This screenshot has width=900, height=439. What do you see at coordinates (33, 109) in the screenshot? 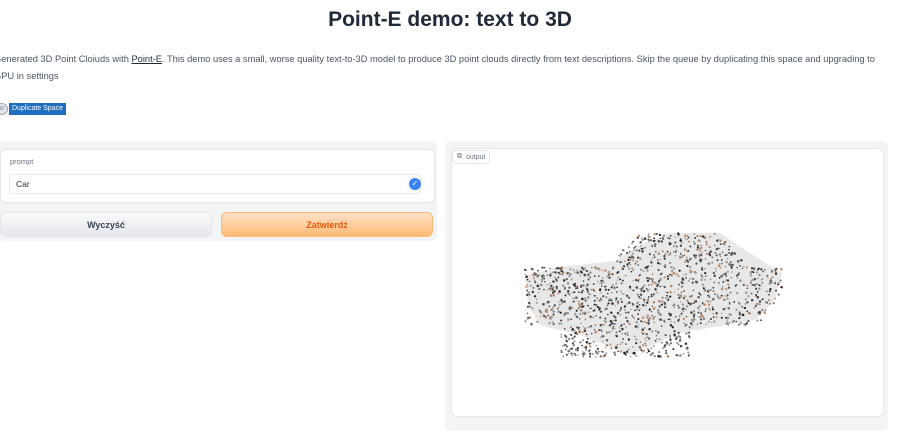
I see `duplicate-space-badge: ☺ Duplicate Space` at bounding box center [33, 109].